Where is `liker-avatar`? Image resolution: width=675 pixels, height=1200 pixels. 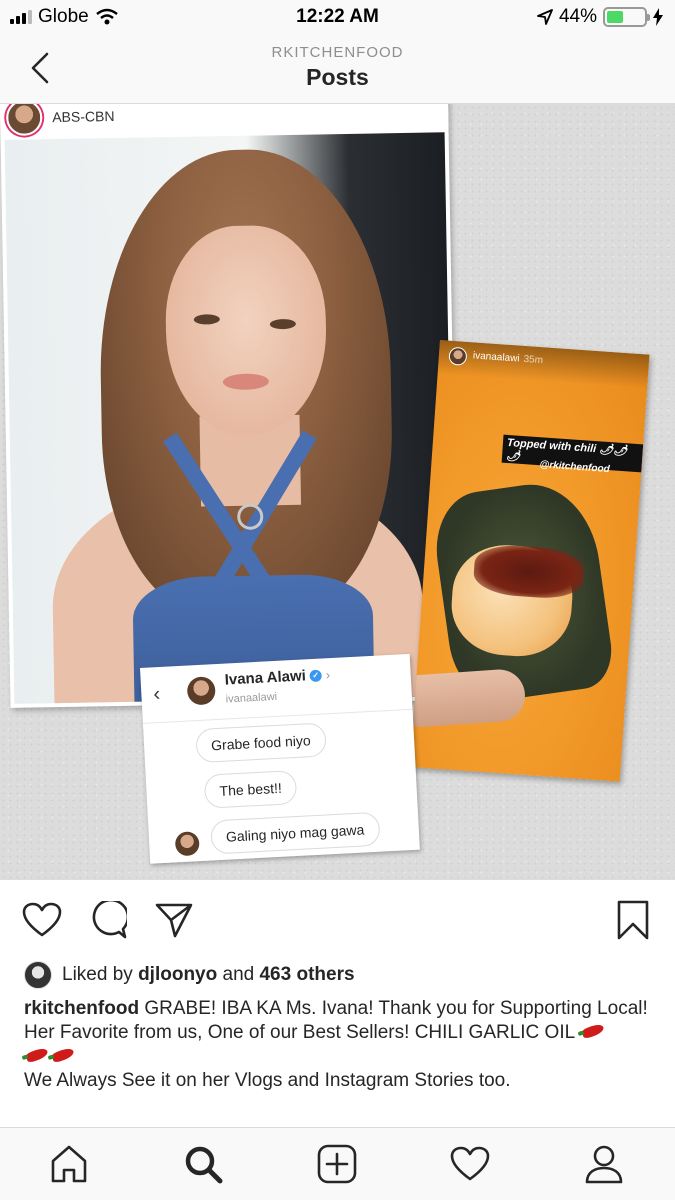
liker-avatar is located at coordinates (38, 975).